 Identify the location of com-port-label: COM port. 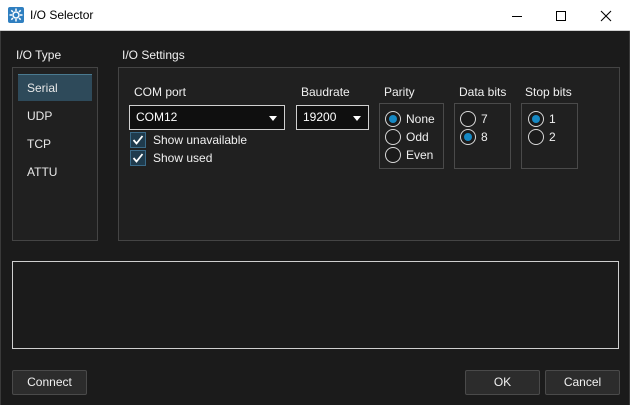
(160, 92).